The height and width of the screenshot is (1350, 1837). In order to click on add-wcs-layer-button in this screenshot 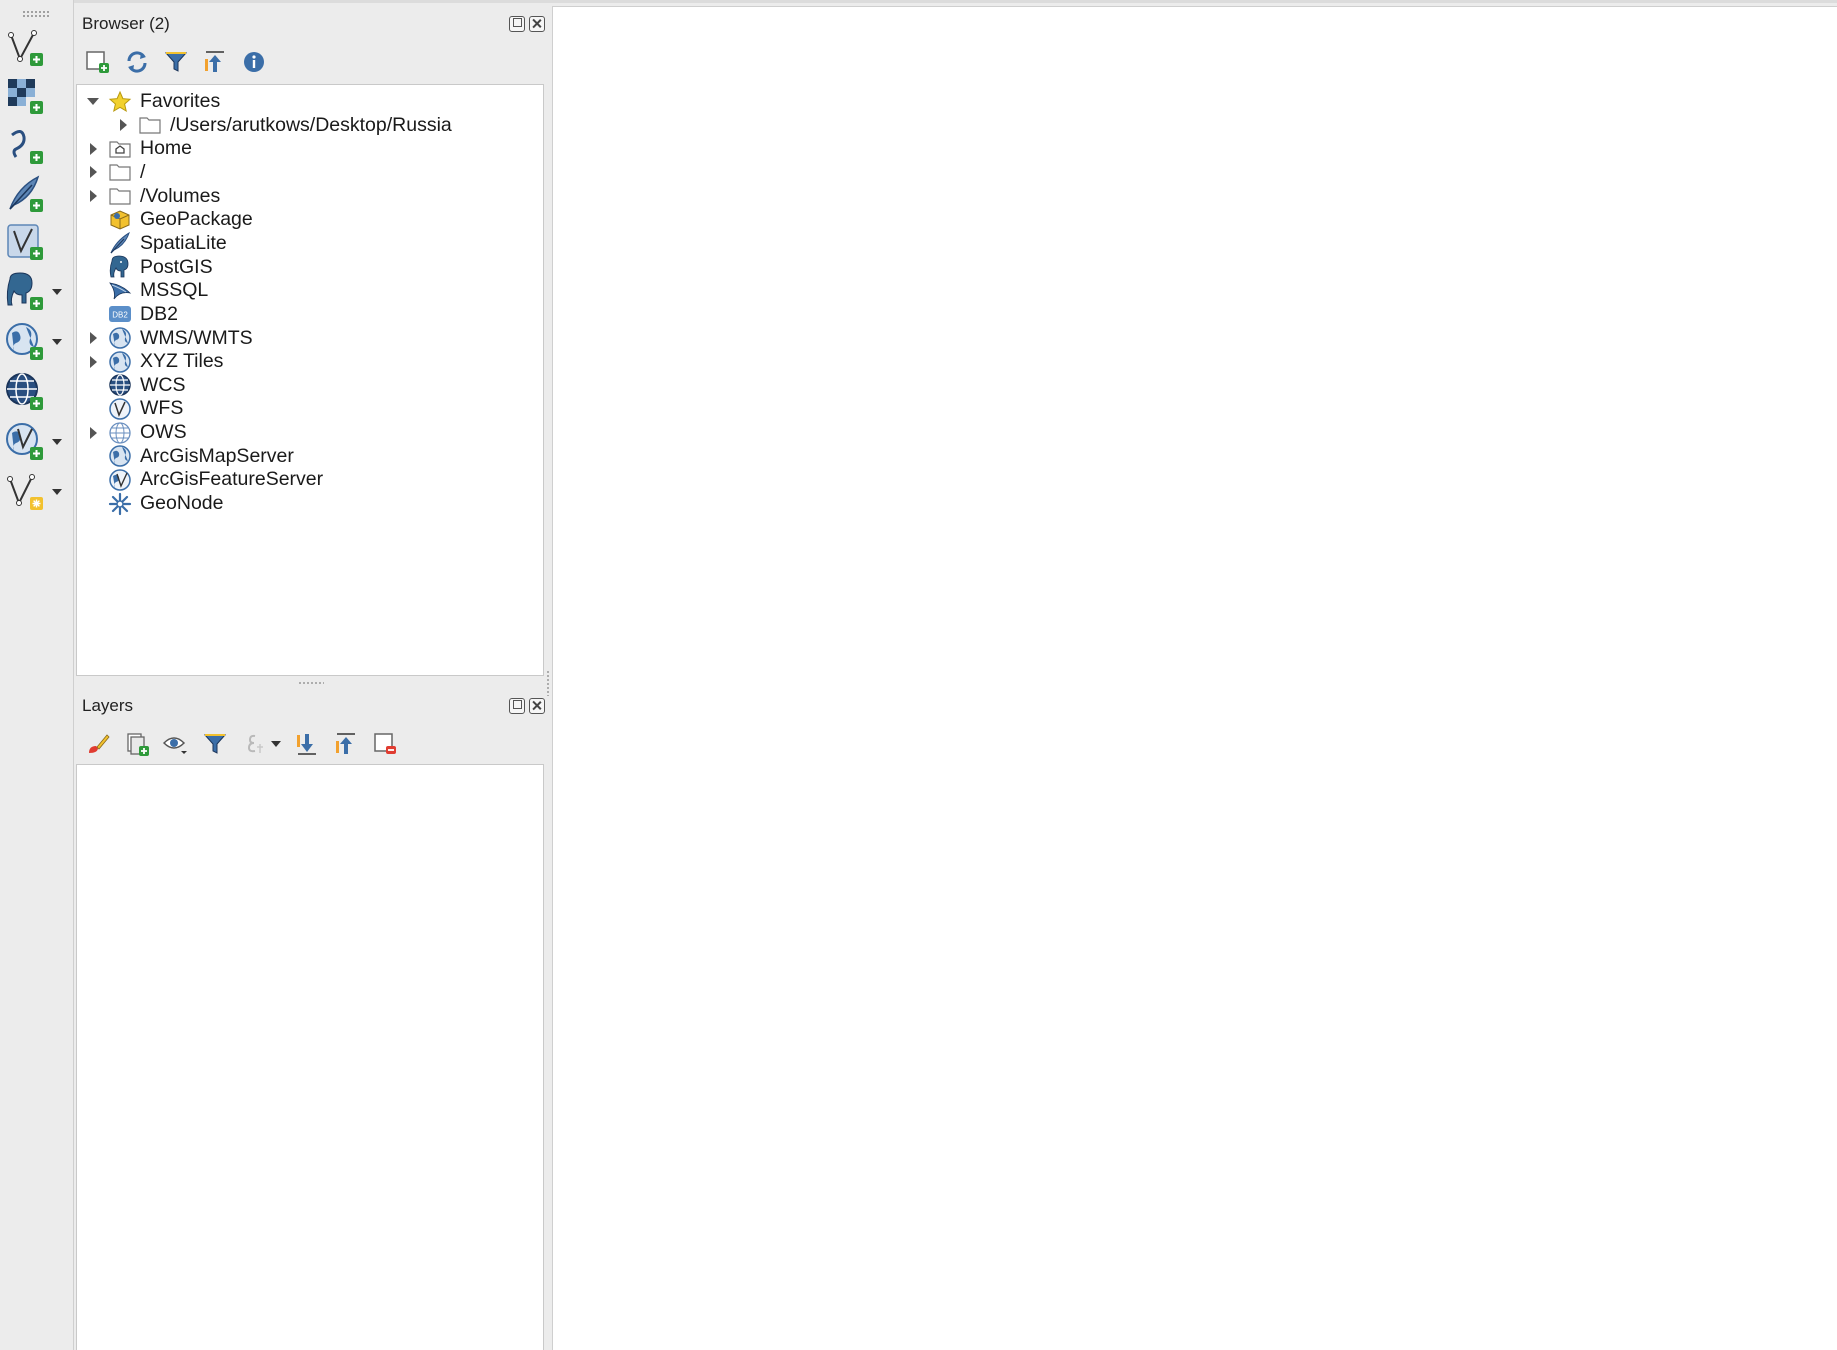, I will do `click(37, 392)`.